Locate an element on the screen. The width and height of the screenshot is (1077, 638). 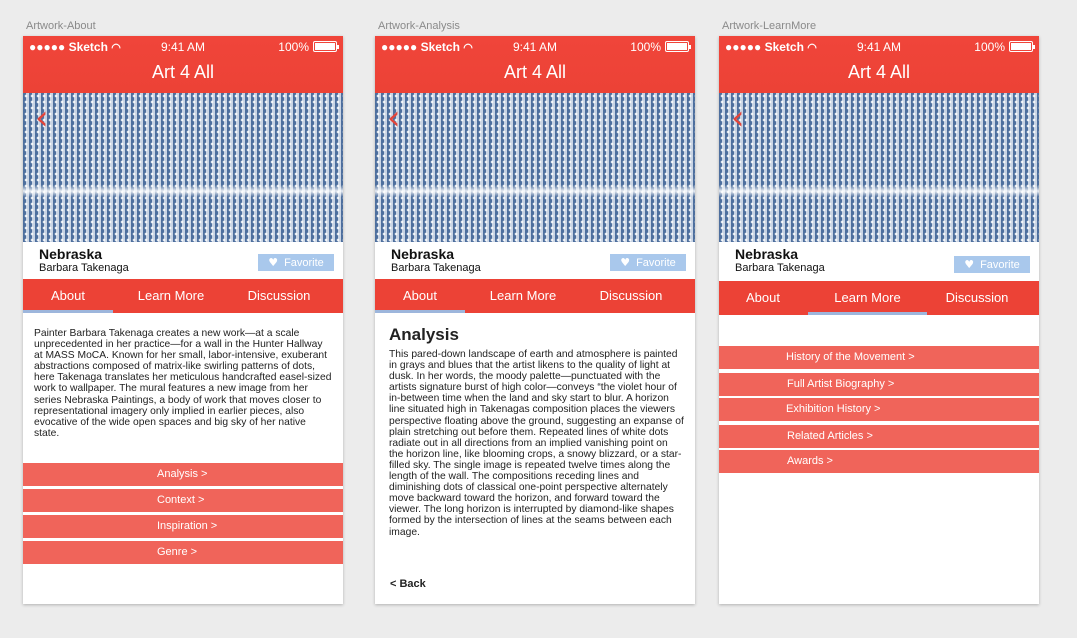
history-of-movement-link: History of the Movement > is located at coordinates (879, 358).